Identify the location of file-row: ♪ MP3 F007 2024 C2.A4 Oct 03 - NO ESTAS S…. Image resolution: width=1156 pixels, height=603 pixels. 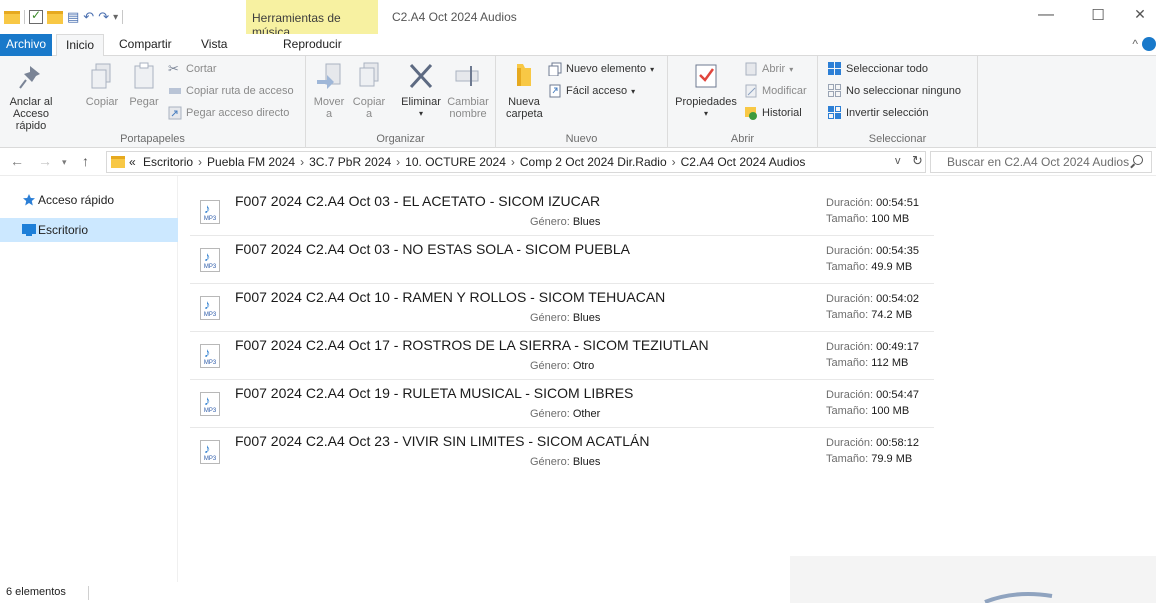
(562, 260).